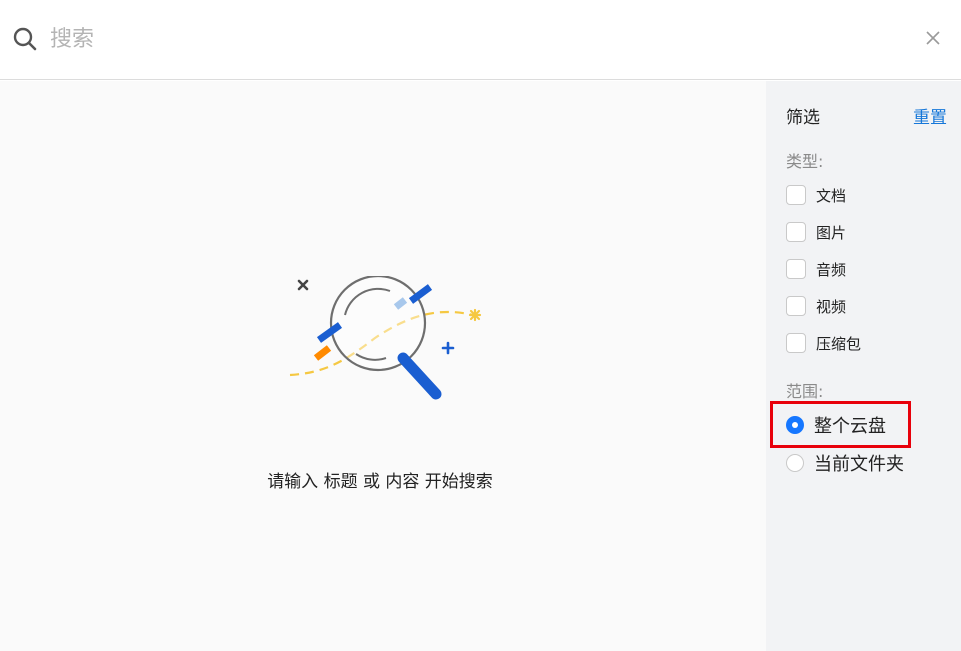 The height and width of the screenshot is (651, 961). I want to click on type-option-document: 文档, so click(816, 195).